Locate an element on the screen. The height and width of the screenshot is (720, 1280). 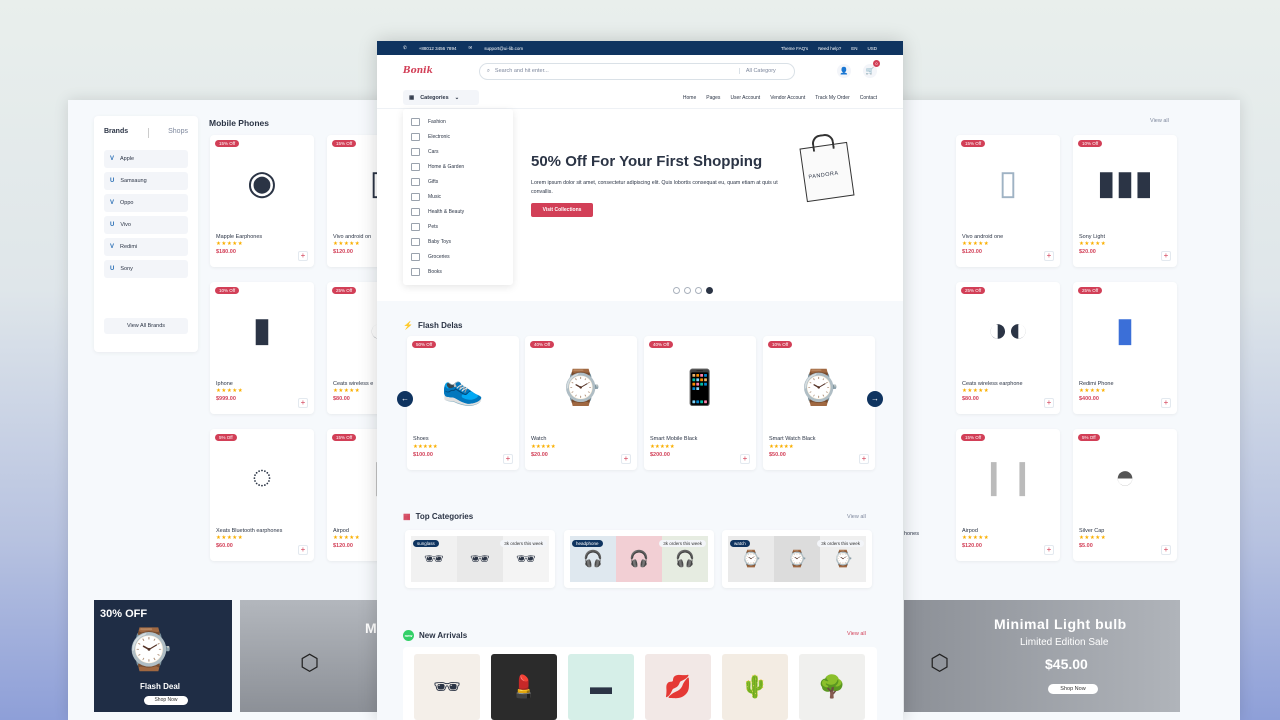
category-item-health-beauty: Health & Beauty is located at coordinates (458, 211).